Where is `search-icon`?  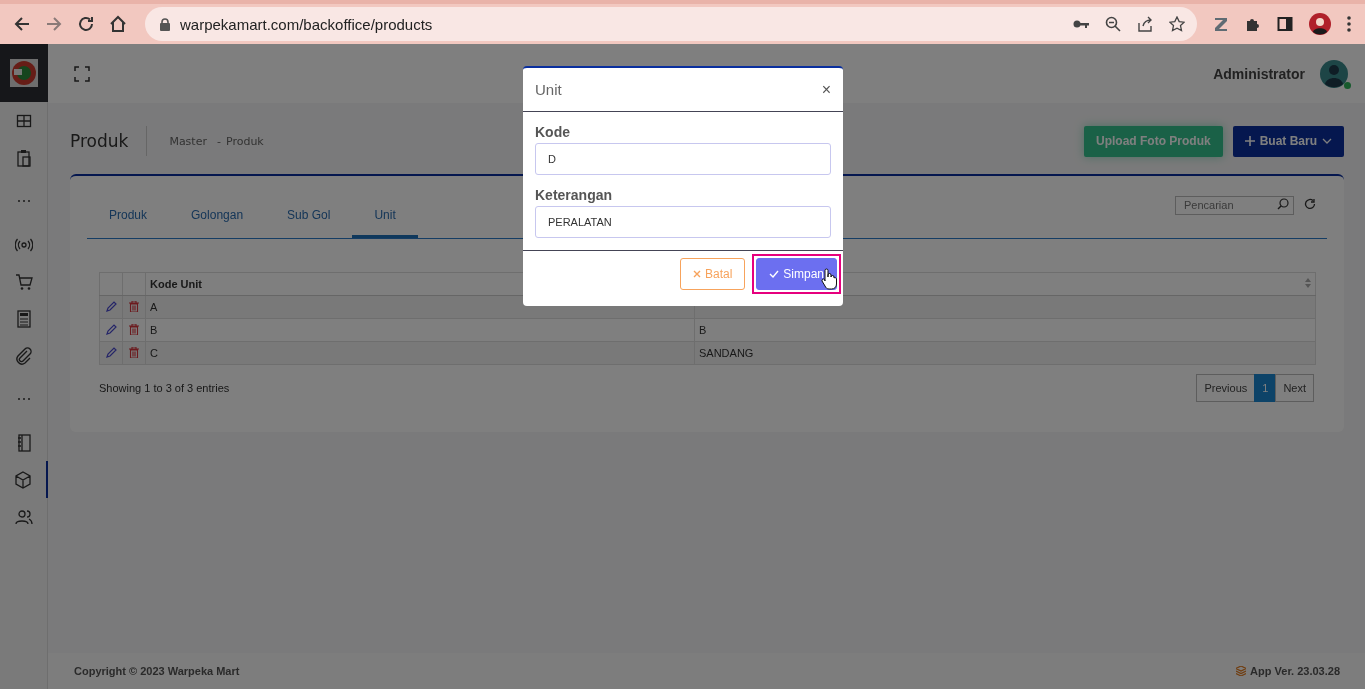
search-icon is located at coordinates (1283, 204).